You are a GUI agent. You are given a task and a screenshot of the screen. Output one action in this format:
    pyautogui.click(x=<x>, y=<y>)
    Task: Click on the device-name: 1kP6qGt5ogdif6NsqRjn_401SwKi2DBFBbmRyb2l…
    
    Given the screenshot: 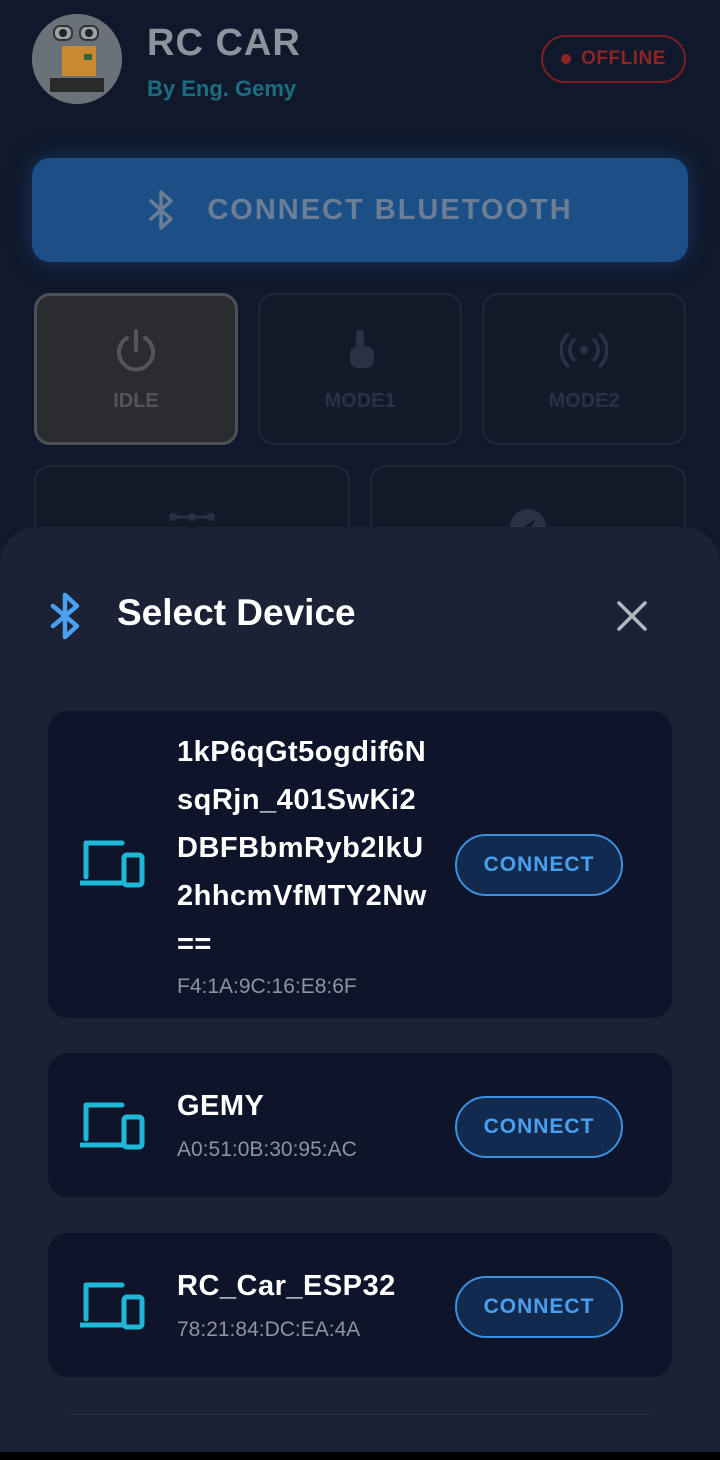 What is the action you would take?
    pyautogui.click(x=302, y=848)
    